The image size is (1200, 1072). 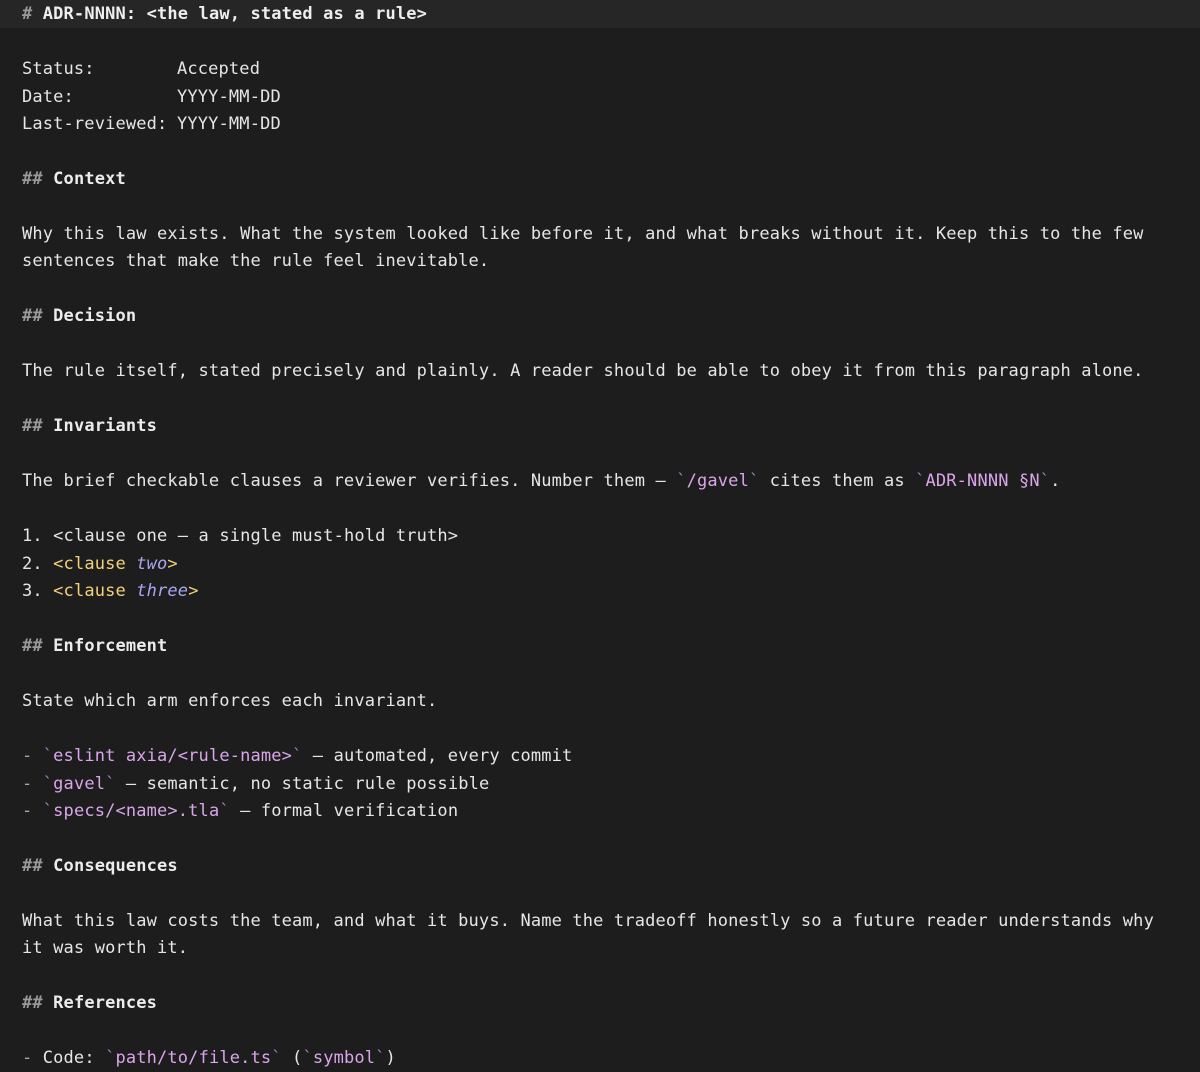 What do you see at coordinates (48, 97) in the screenshot?
I see `meta-label: Date:` at bounding box center [48, 97].